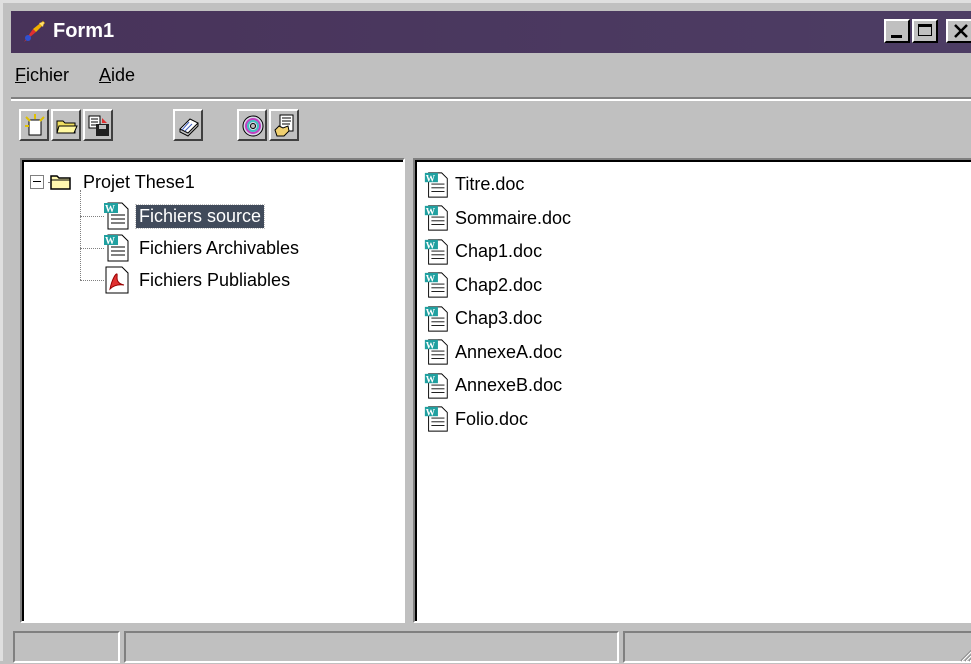 The height and width of the screenshot is (664, 971). Describe the element at coordinates (490, 184) in the screenshot. I see `file-name: Titre.doc` at that location.